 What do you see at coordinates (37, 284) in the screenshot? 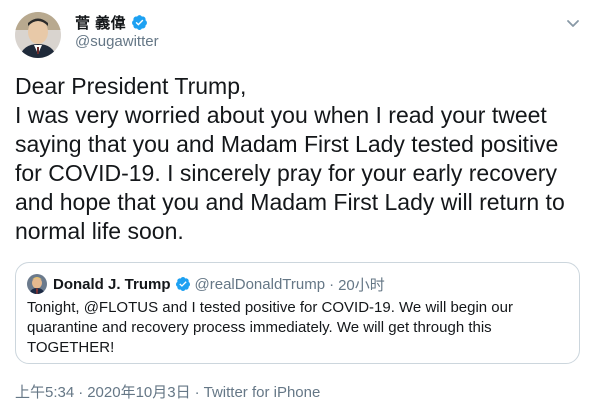
I see `quoted-author-avatar` at bounding box center [37, 284].